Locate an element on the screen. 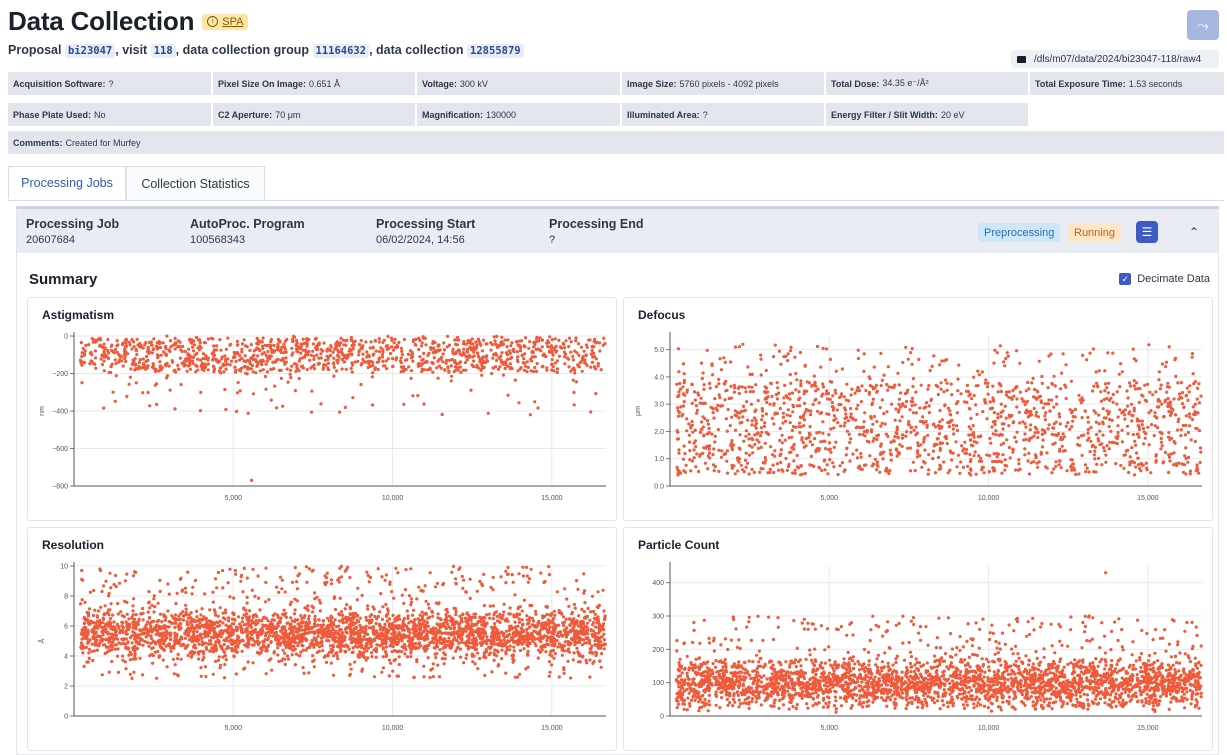 The height and width of the screenshot is (755, 1227). param-value: ? is located at coordinates (705, 114).